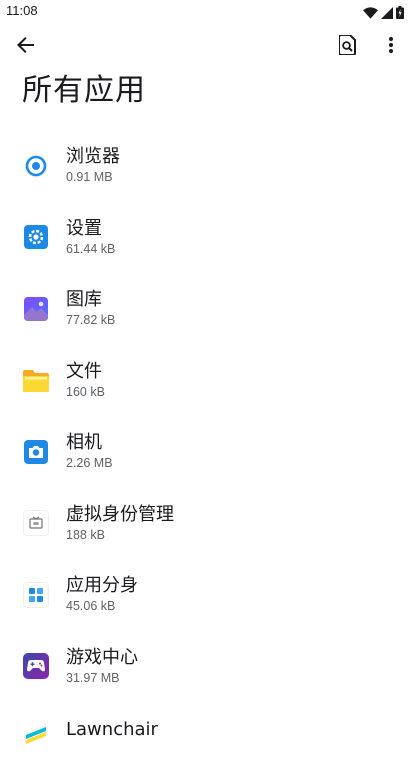  Describe the element at coordinates (91, 606) in the screenshot. I see `app-size: 45.06 kB` at that location.